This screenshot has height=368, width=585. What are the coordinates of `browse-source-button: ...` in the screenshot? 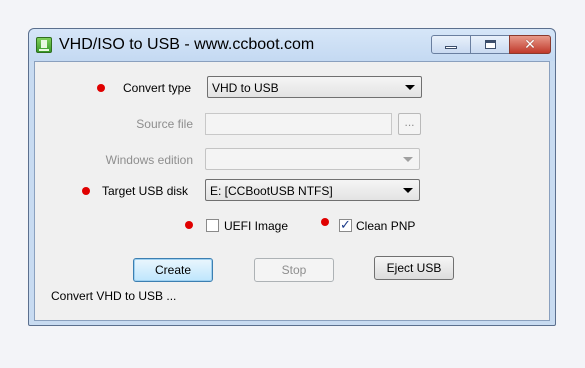 It's located at (409, 124).